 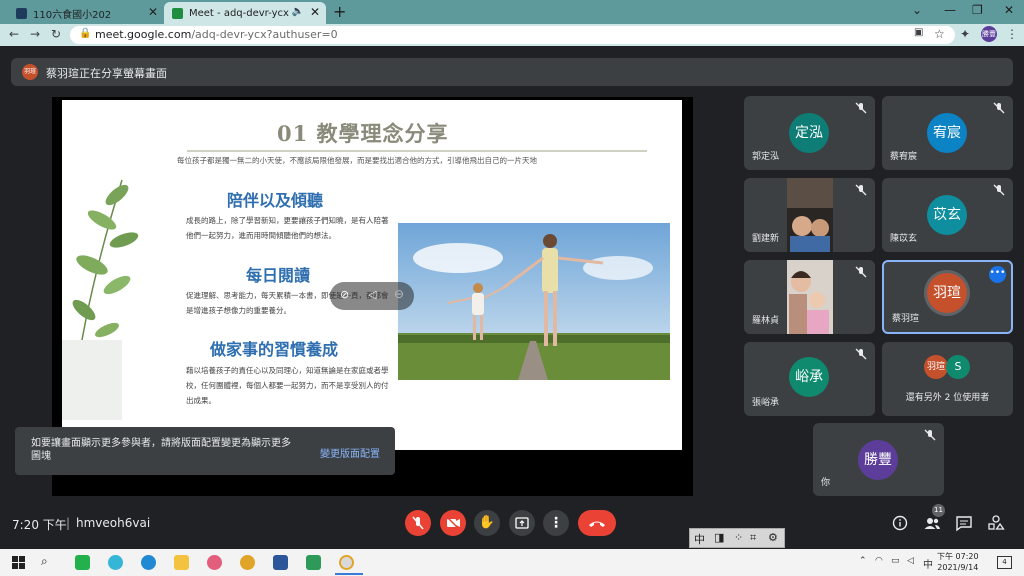 I want to click on system-clock: 下午 07:20 2021/9/14, so click(x=958, y=562).